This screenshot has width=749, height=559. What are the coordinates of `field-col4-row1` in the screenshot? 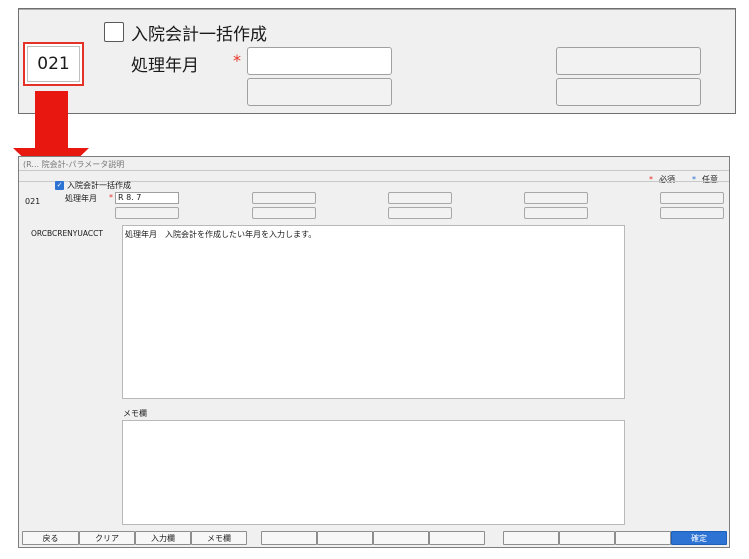 It's located at (556, 198).